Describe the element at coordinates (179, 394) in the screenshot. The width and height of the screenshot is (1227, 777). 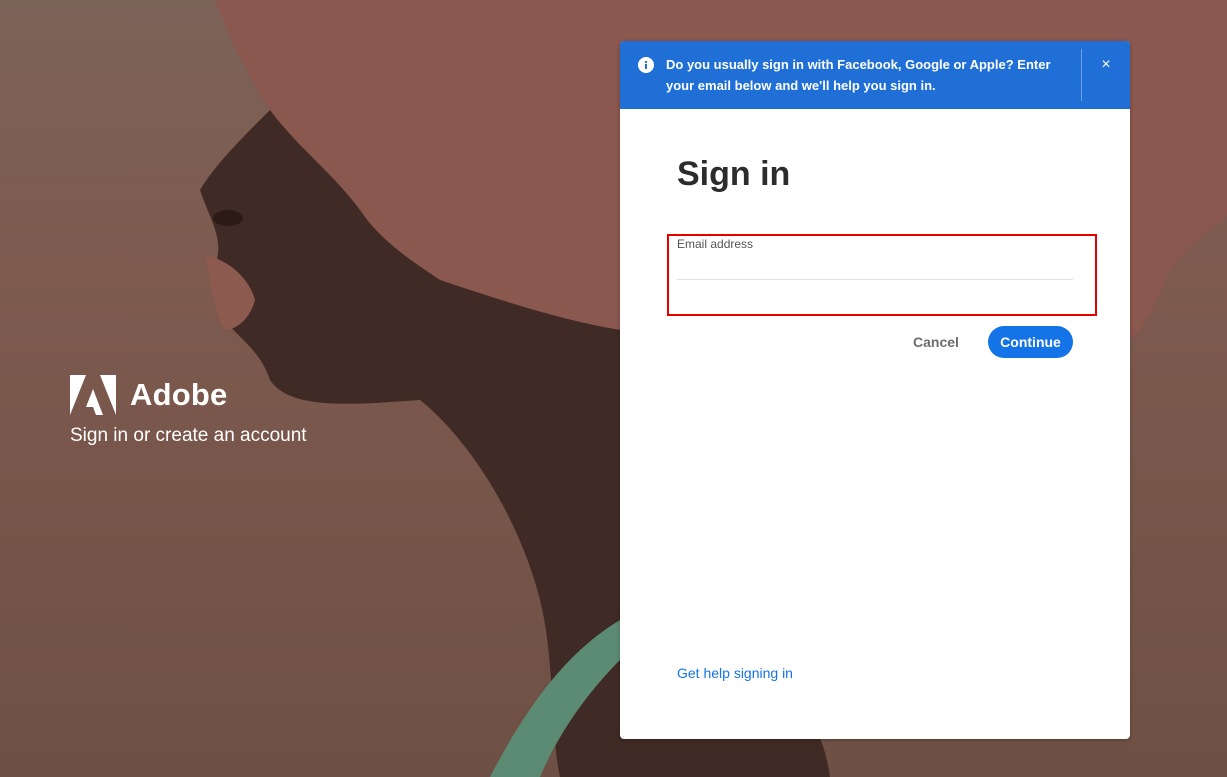
I see `brand-name: Adobe` at that location.